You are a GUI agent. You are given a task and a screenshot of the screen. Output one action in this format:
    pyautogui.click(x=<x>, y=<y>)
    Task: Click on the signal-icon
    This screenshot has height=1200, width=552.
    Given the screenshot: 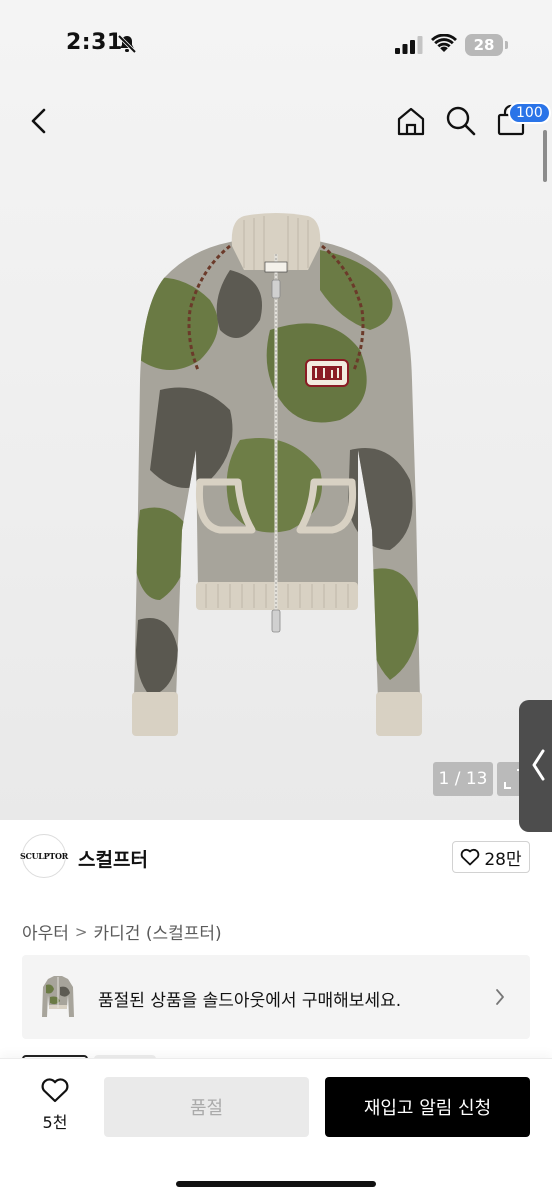 What is the action you would take?
    pyautogui.click(x=409, y=45)
    